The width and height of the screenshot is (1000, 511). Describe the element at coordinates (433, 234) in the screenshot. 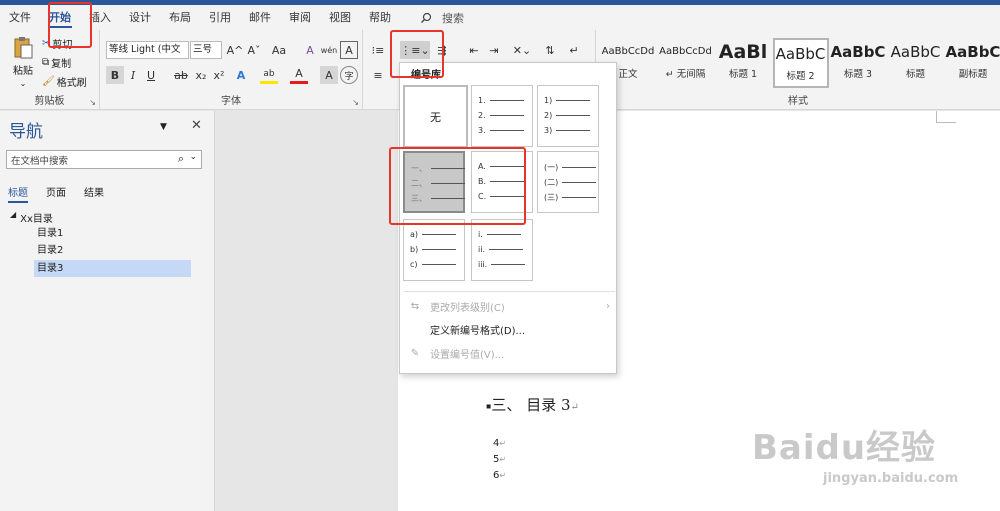

I see `numbering-line: a)` at that location.